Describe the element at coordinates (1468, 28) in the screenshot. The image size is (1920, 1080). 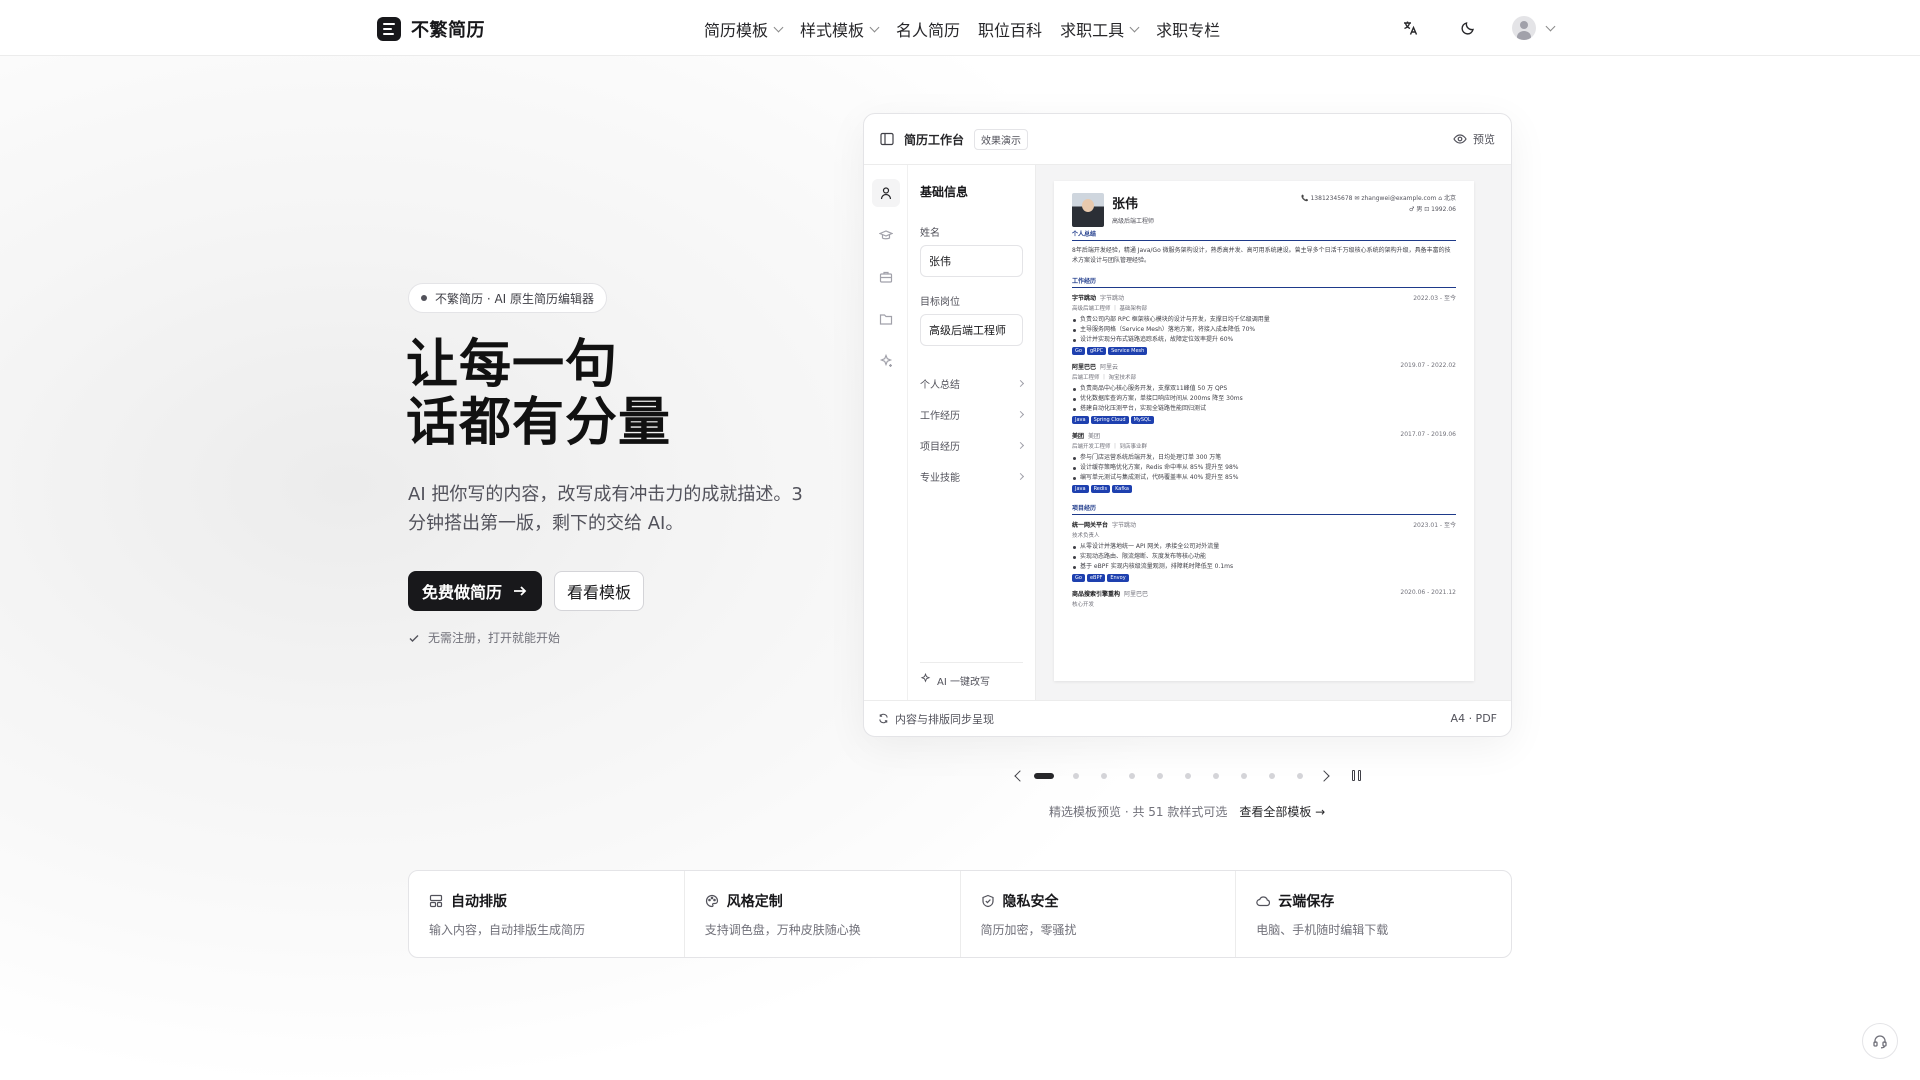
I see `moon-icon` at that location.